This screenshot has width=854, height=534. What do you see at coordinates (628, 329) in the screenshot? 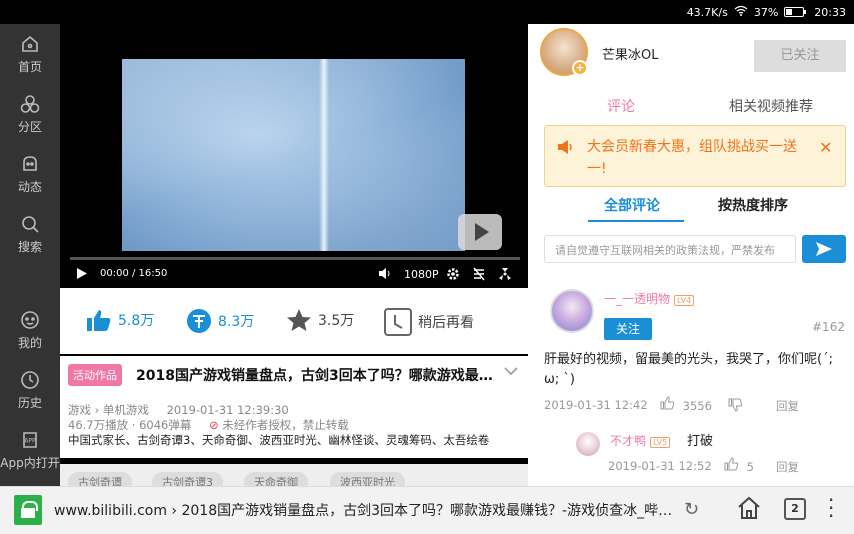
I see `comment-follow-button: 关注` at bounding box center [628, 329].